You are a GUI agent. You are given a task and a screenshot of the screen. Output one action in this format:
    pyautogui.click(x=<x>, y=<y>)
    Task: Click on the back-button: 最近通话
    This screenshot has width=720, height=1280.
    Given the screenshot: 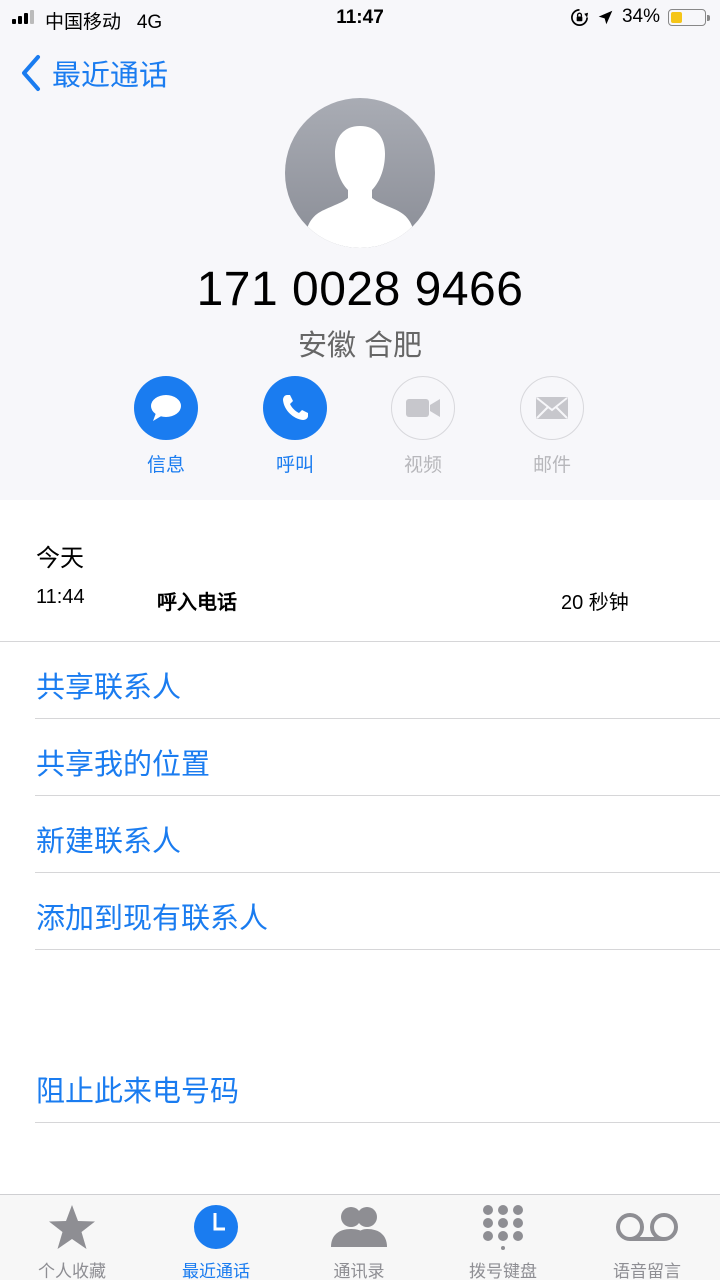 What is the action you would take?
    pyautogui.click(x=94, y=73)
    